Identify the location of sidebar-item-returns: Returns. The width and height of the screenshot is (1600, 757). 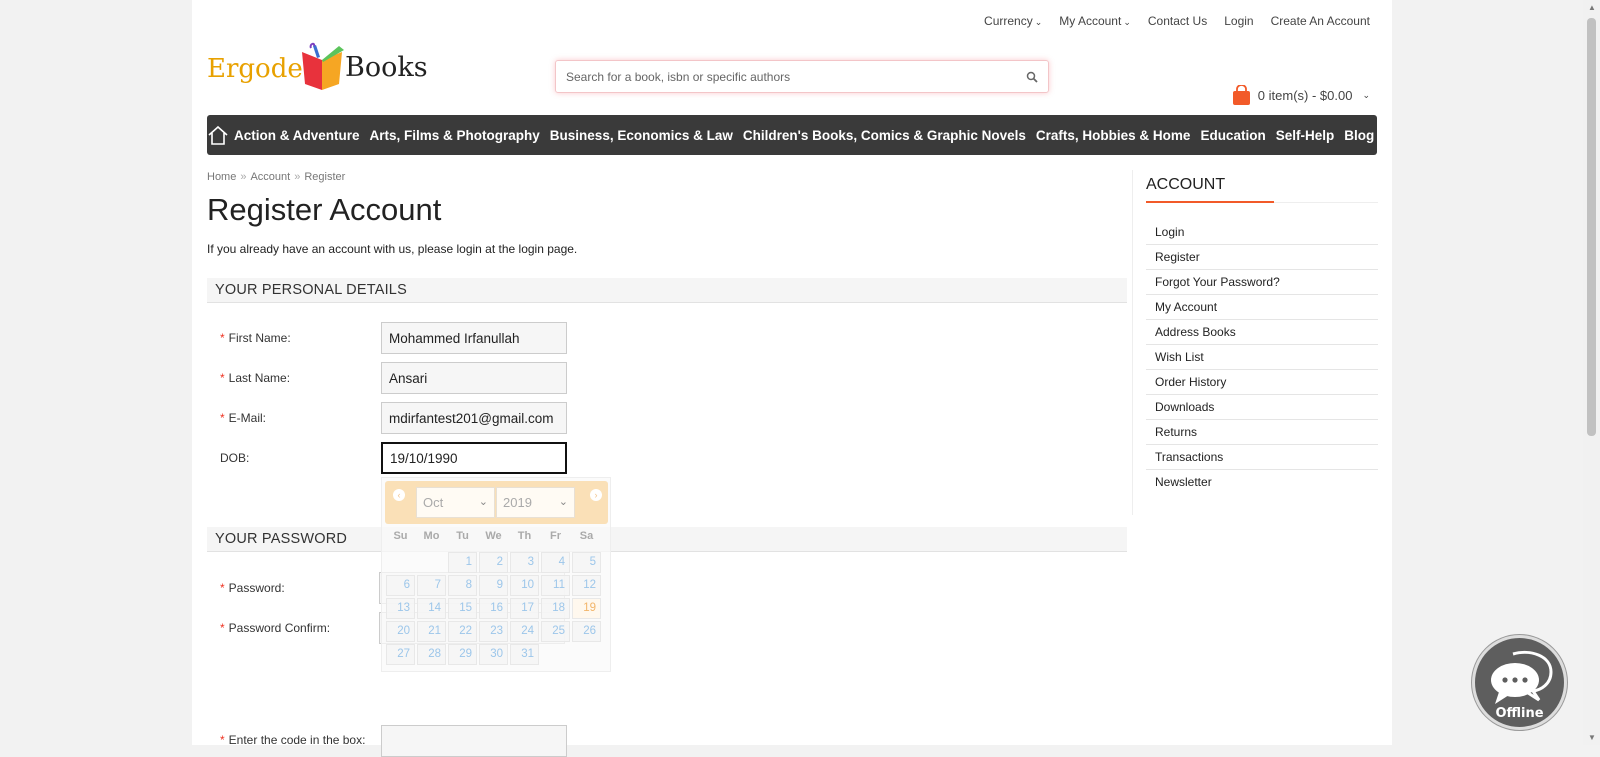
(1262, 432).